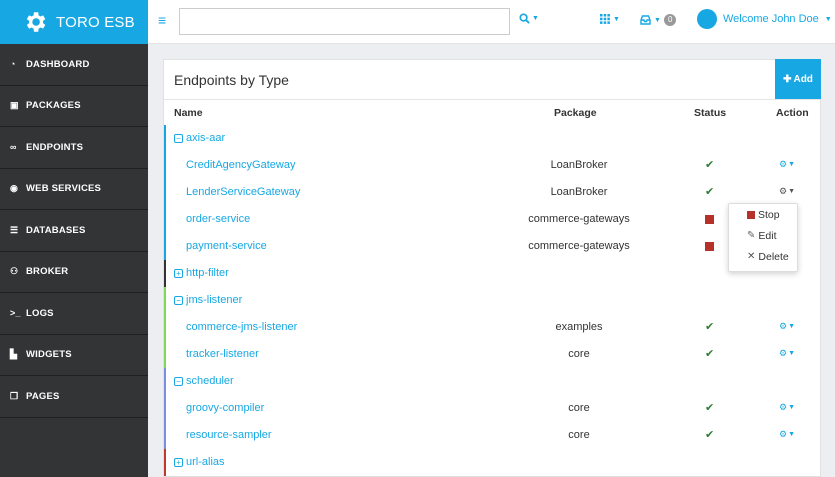  Describe the element at coordinates (225, 408) in the screenshot. I see `endpoint-link: groovy-compiler` at that location.